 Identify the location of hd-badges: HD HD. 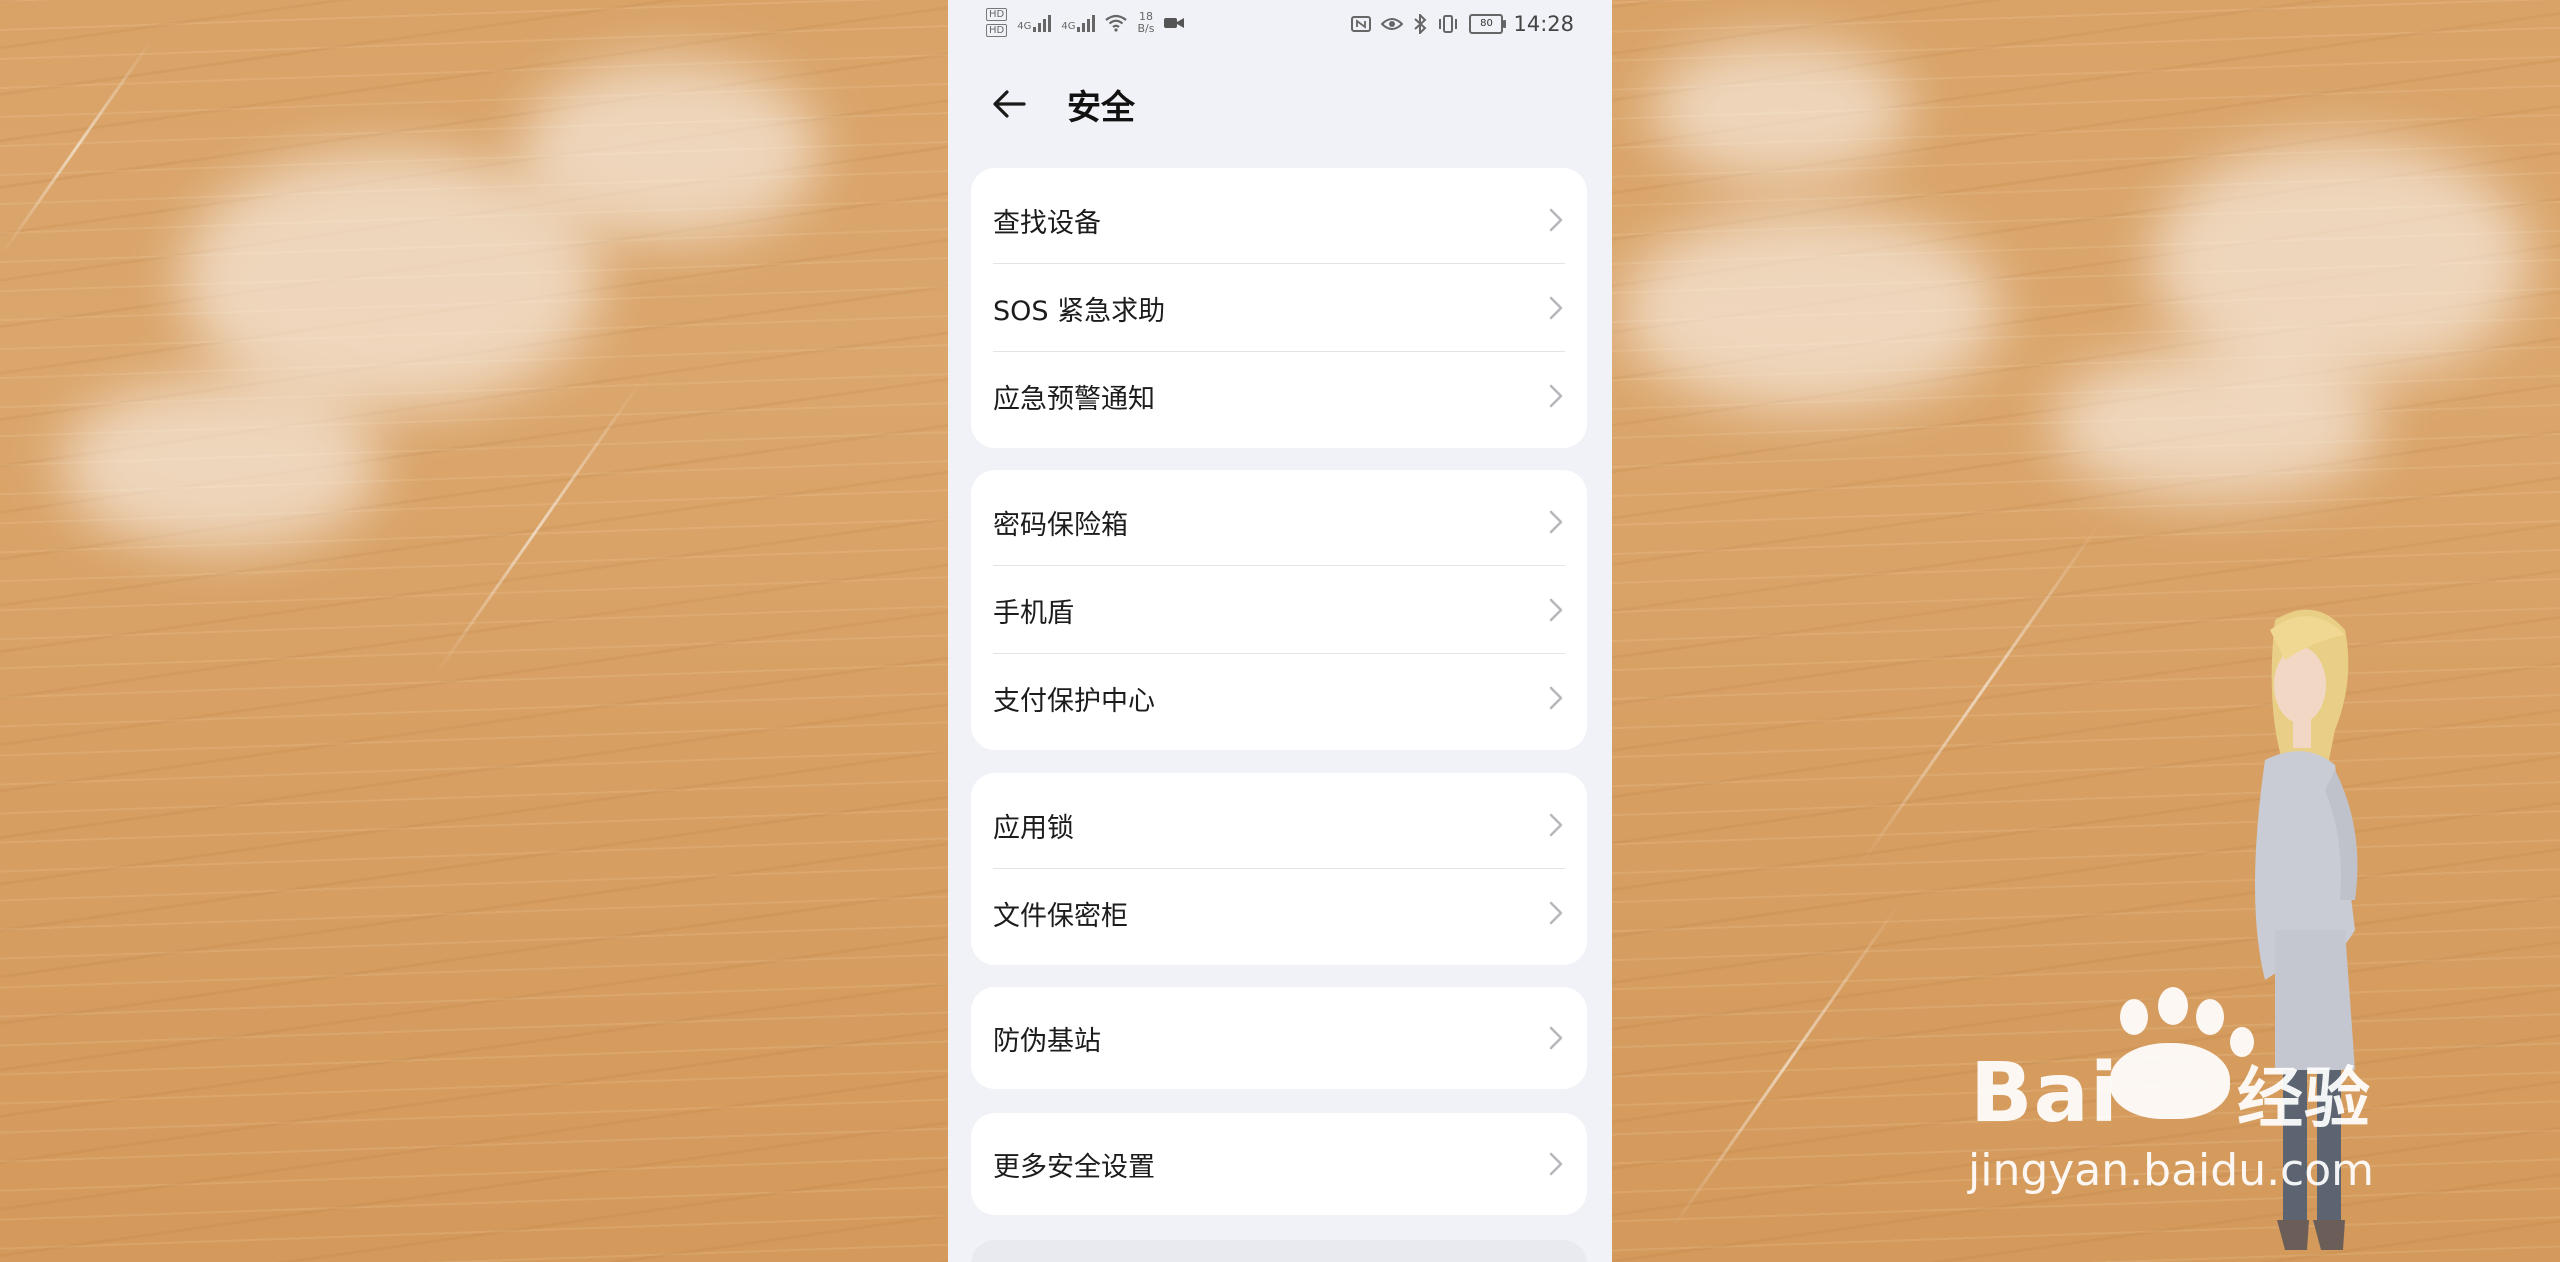
(997, 22).